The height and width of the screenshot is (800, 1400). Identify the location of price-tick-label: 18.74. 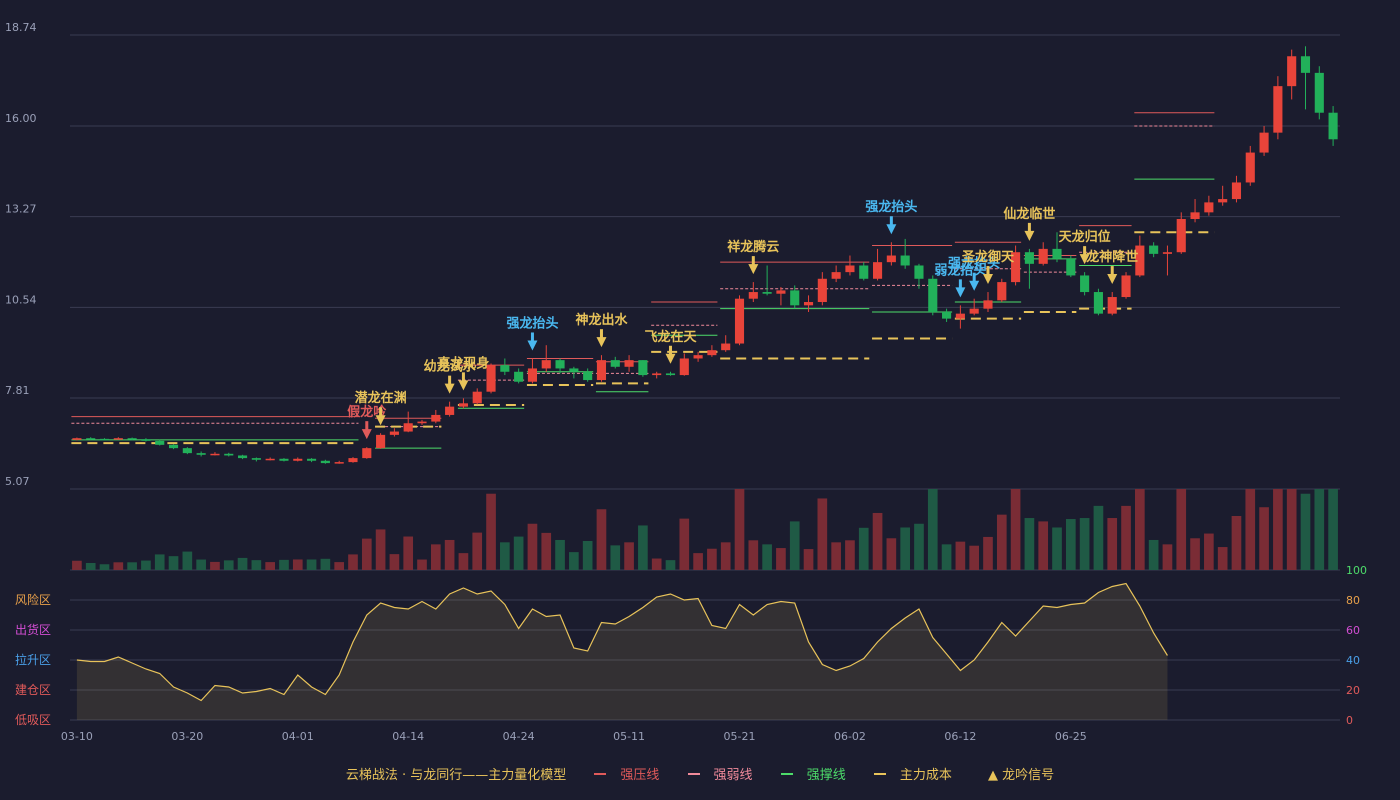
(21, 27).